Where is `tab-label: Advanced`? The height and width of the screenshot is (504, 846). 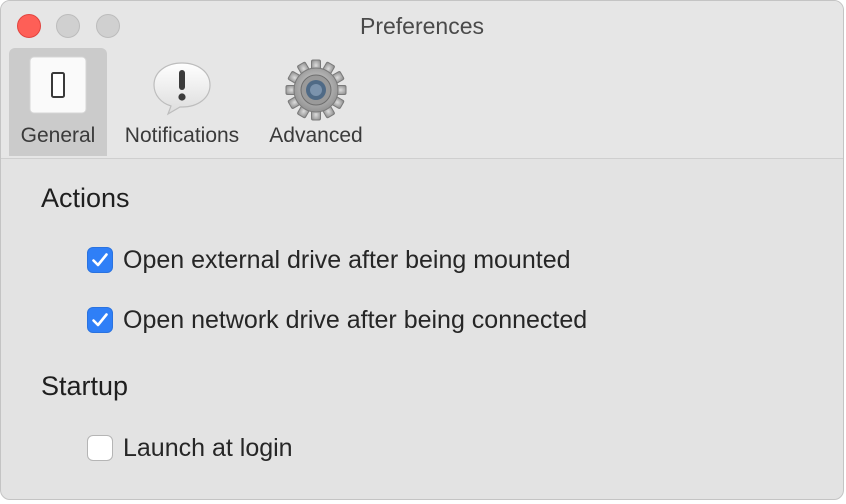 tab-label: Advanced is located at coordinates (316, 135).